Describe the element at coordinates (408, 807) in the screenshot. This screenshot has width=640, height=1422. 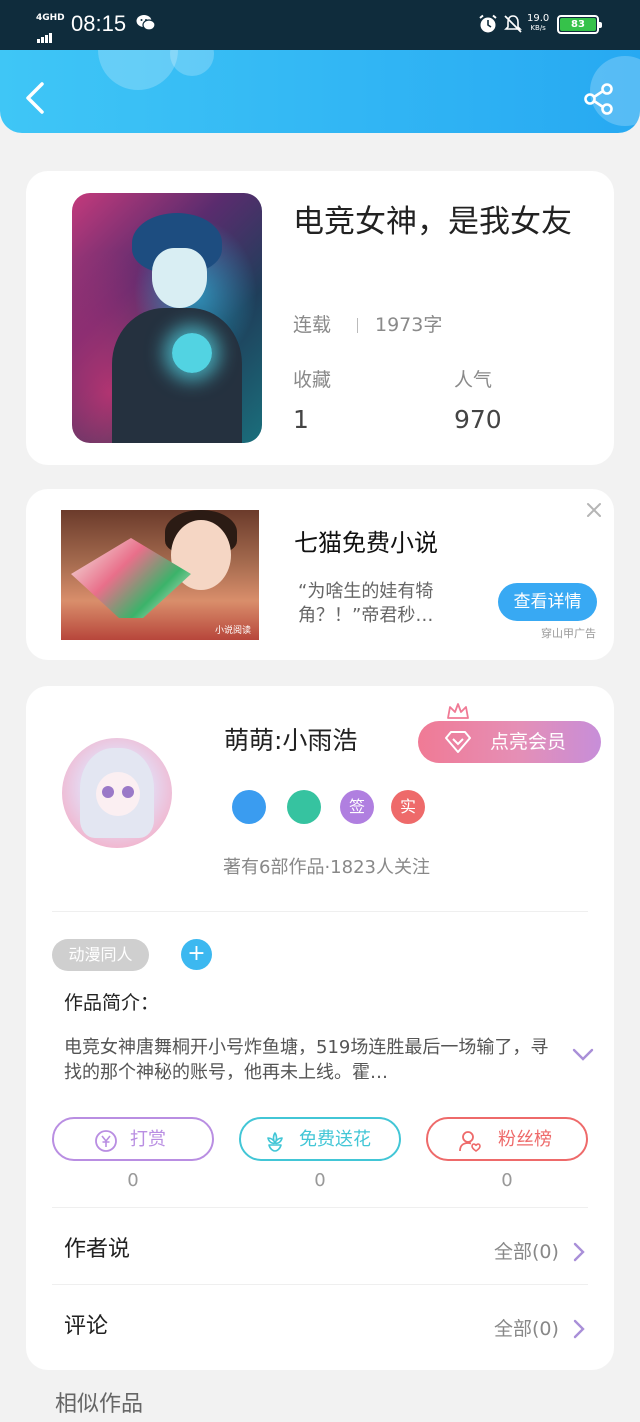
I see `verified-badge-icon: 实` at that location.